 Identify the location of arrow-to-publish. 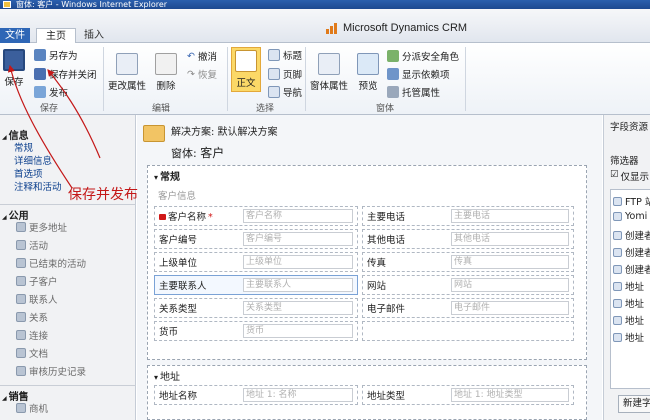
(74, 114).